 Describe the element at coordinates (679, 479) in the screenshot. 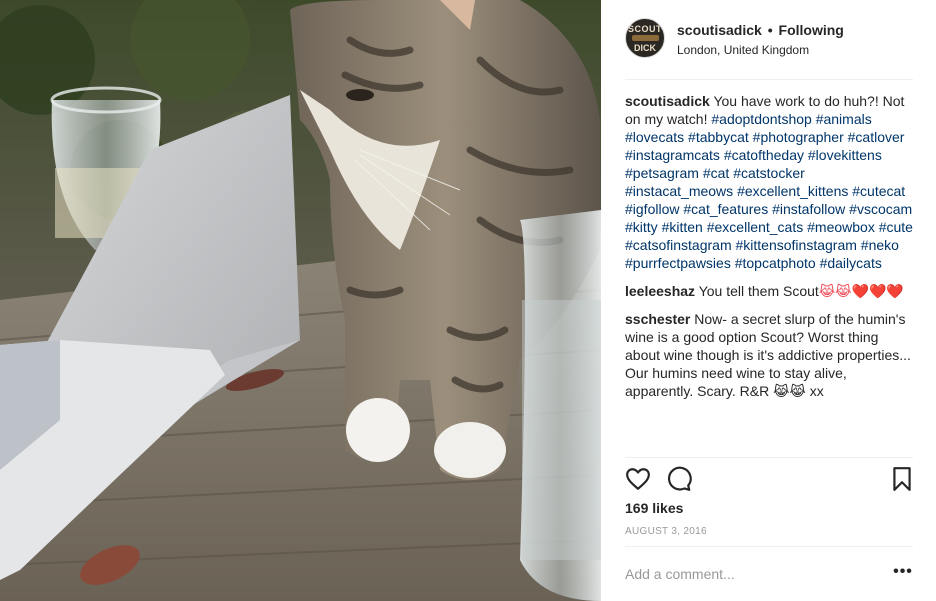

I see `speech-bubble-icon` at that location.